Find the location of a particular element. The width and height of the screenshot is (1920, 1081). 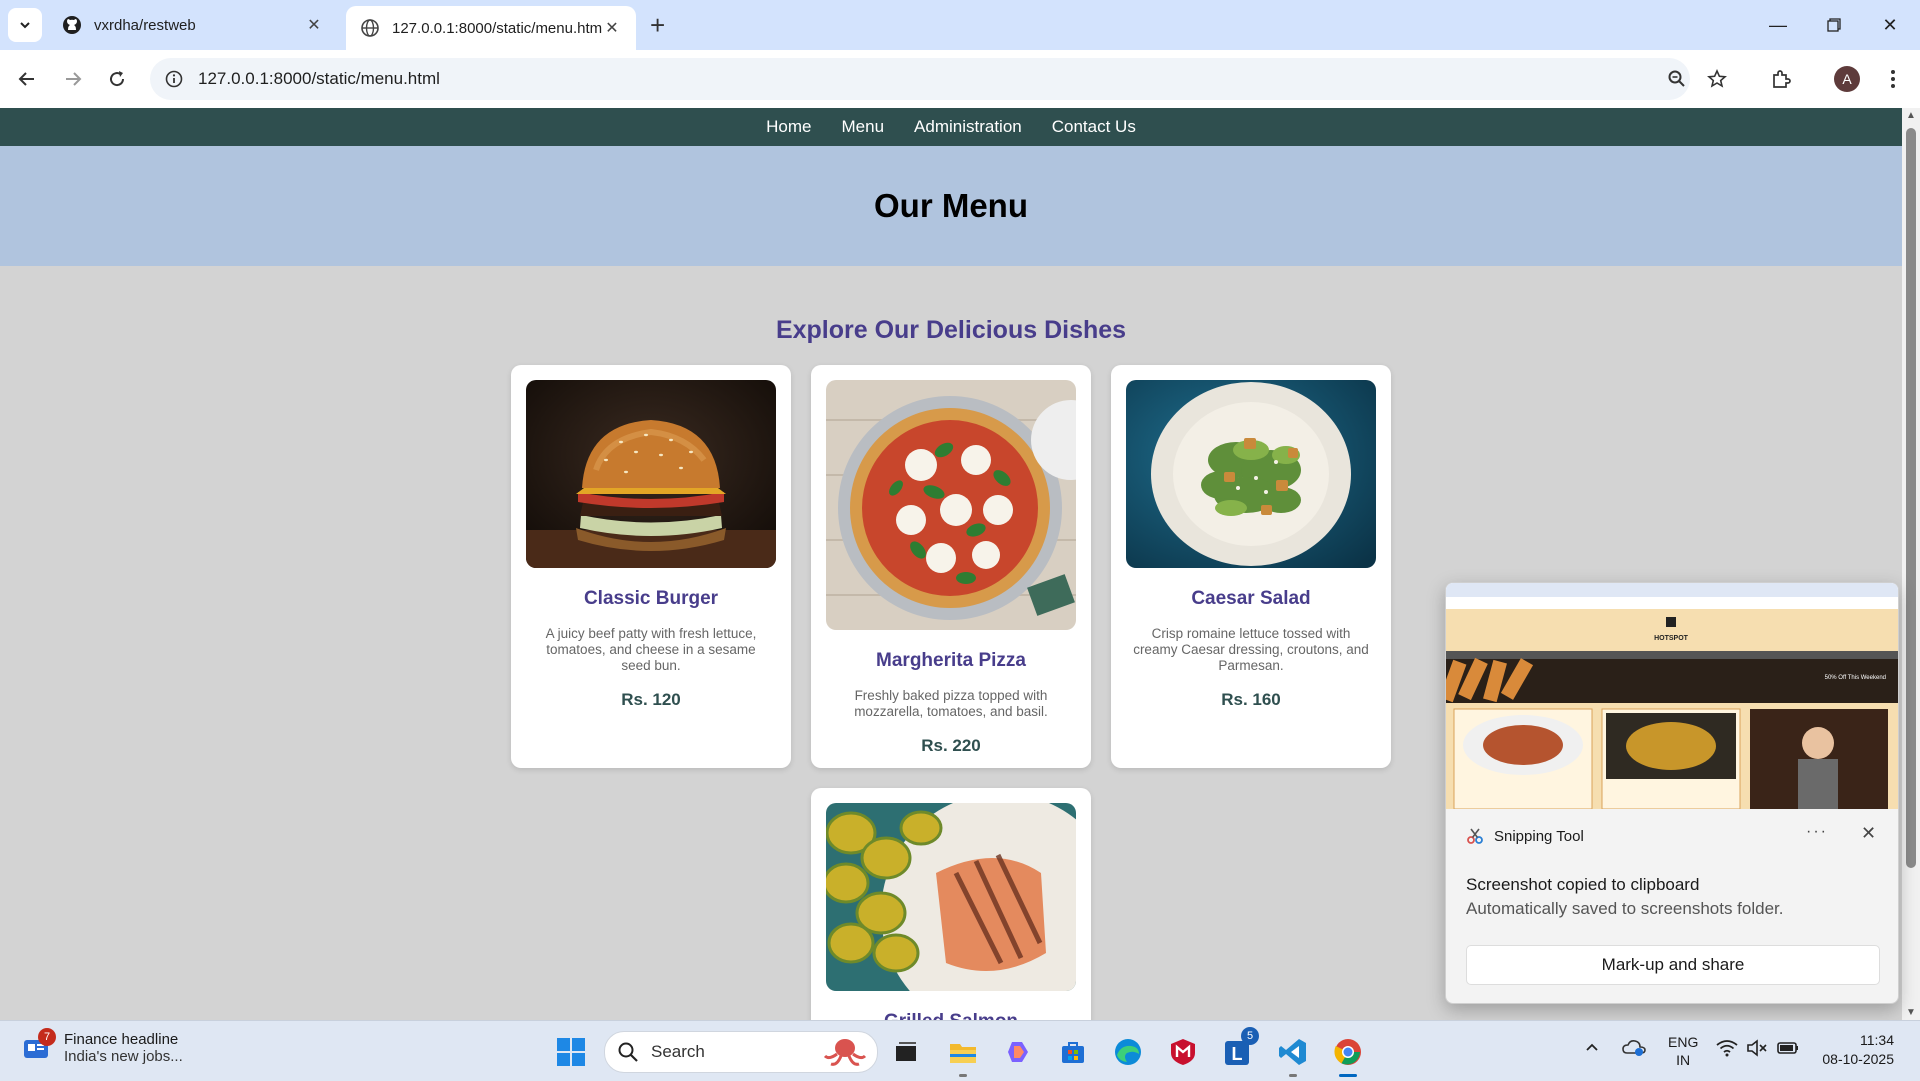

reload-button is located at coordinates (117, 79).